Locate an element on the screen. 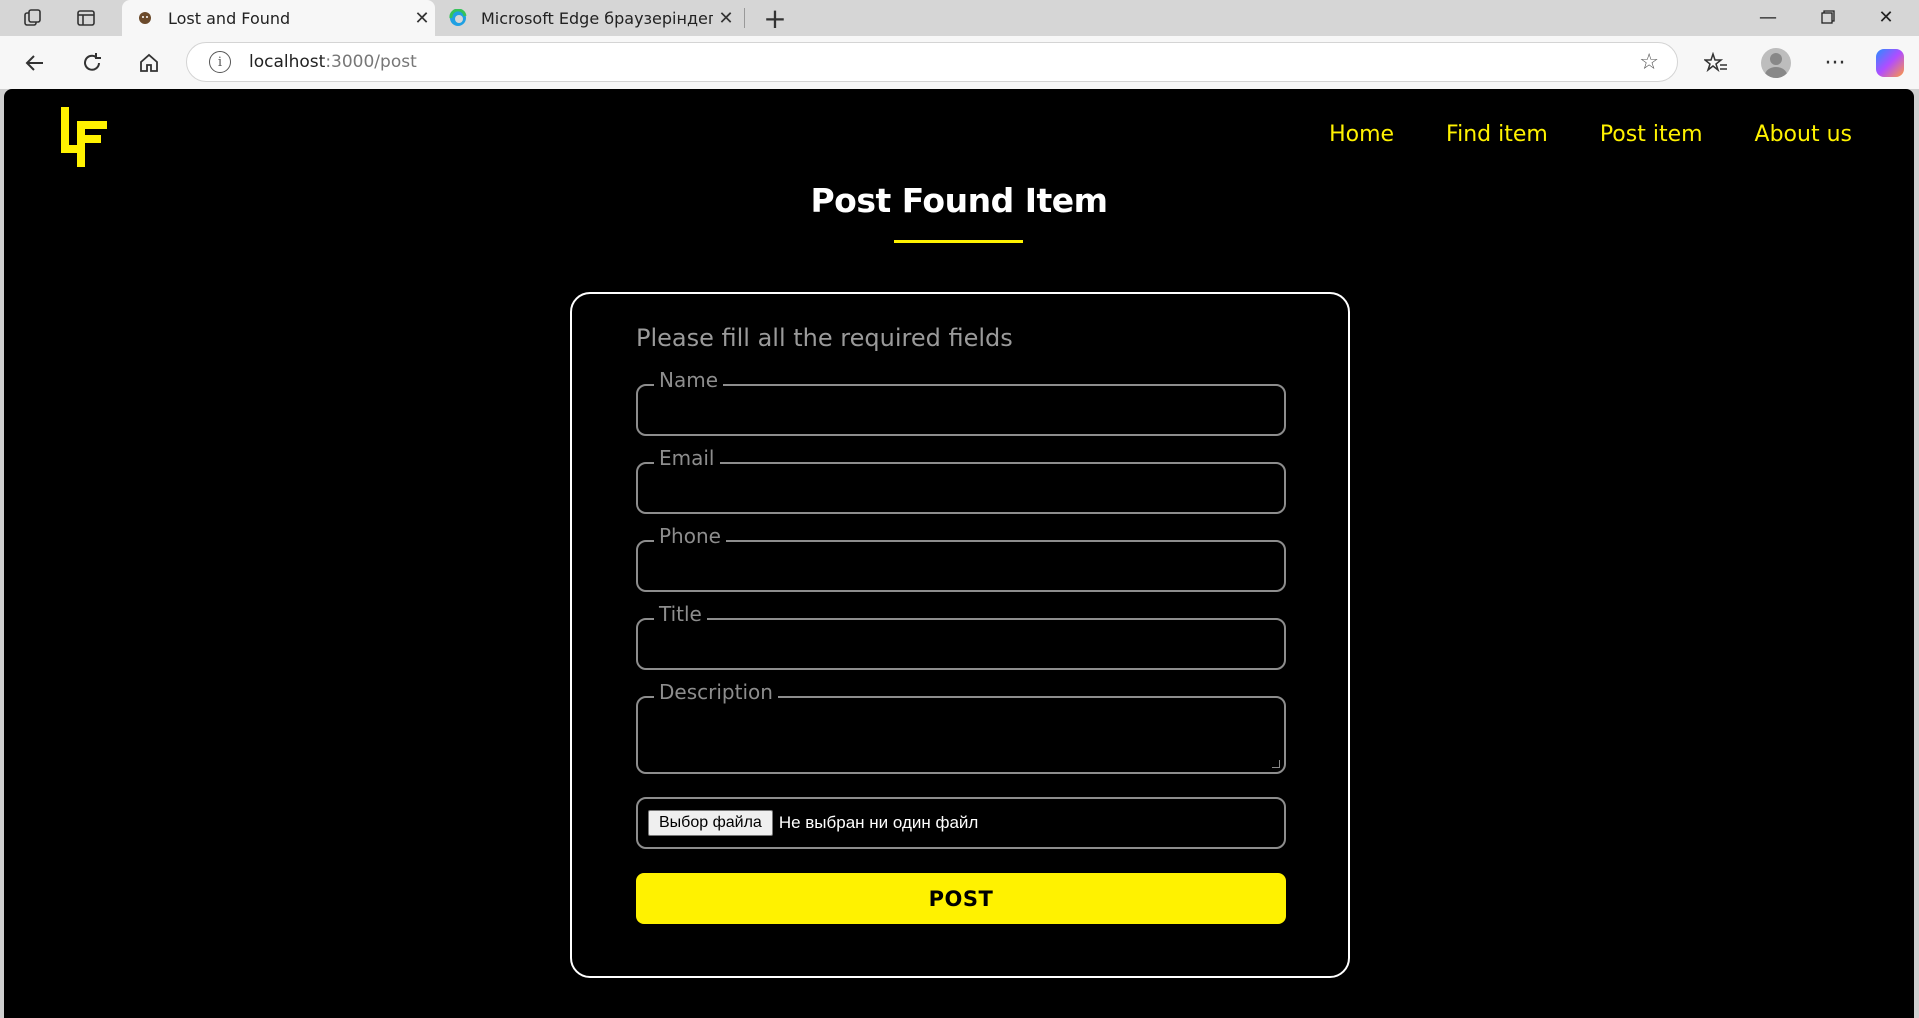  file-field: Выбор файла Не выбран ни один файл is located at coordinates (961, 823).